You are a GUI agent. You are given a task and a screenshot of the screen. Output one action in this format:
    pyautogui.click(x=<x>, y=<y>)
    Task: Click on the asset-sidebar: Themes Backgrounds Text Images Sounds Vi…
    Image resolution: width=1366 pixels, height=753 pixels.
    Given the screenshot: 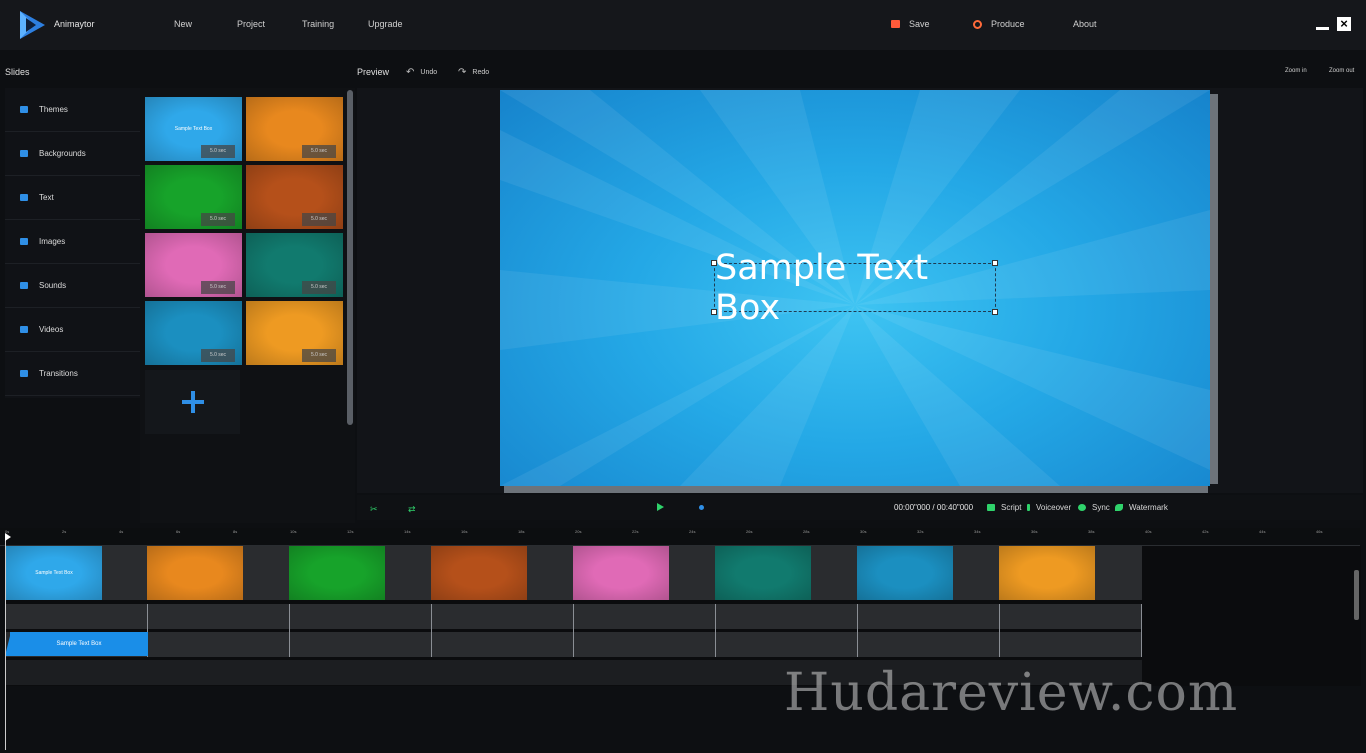 What is the action you would take?
    pyautogui.click(x=72, y=243)
    